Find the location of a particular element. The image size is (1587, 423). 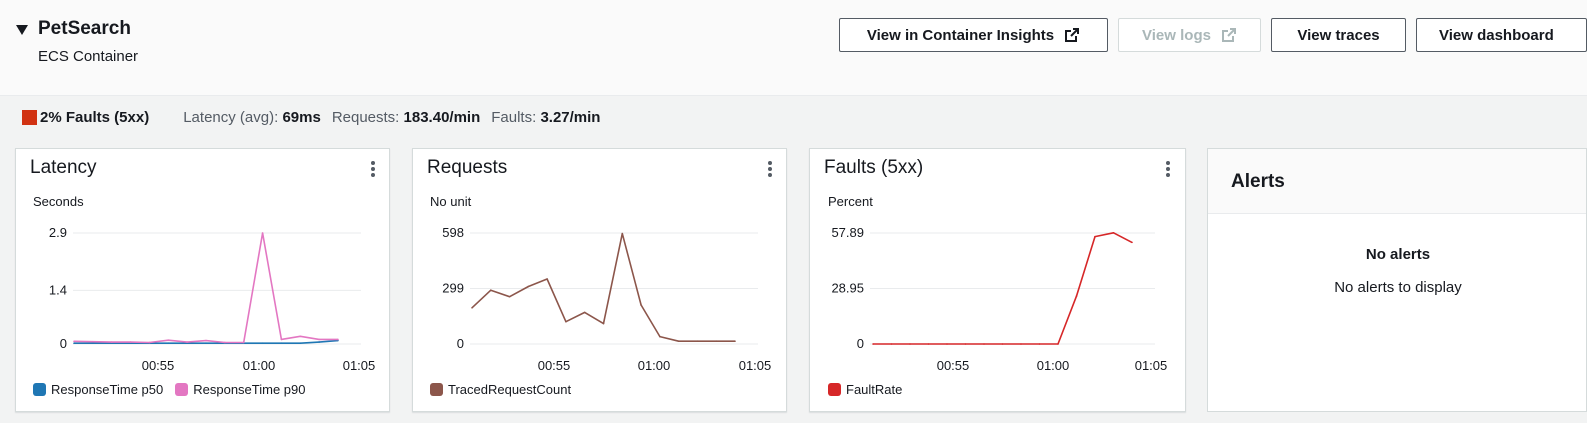

view-container-insights-button: View in Container Insights is located at coordinates (973, 35).